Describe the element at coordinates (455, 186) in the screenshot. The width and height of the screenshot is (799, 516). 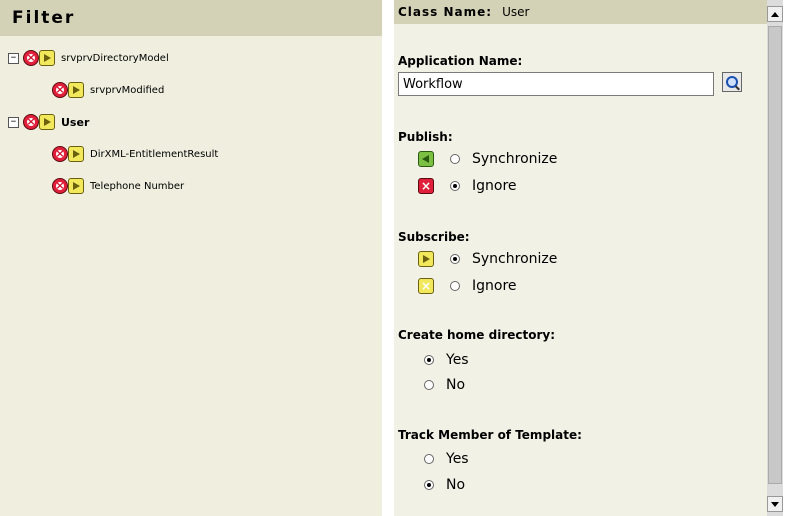
I see `publish-ignore-radio` at that location.